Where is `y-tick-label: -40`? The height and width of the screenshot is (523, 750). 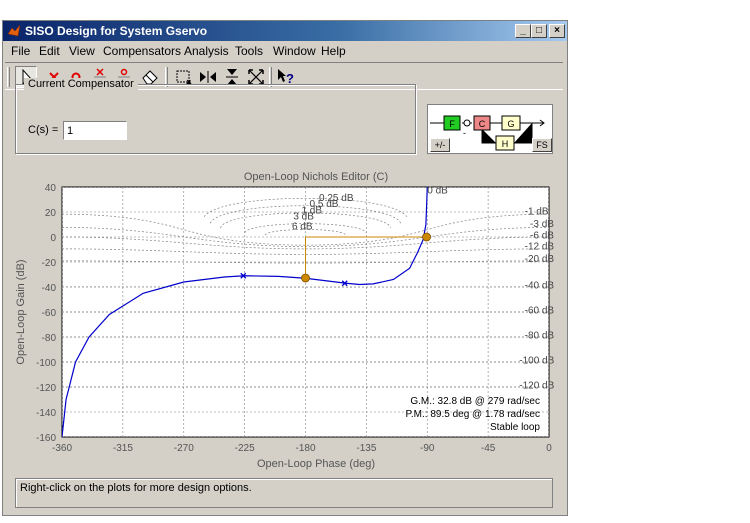 y-tick-label: -40 is located at coordinates (49, 288).